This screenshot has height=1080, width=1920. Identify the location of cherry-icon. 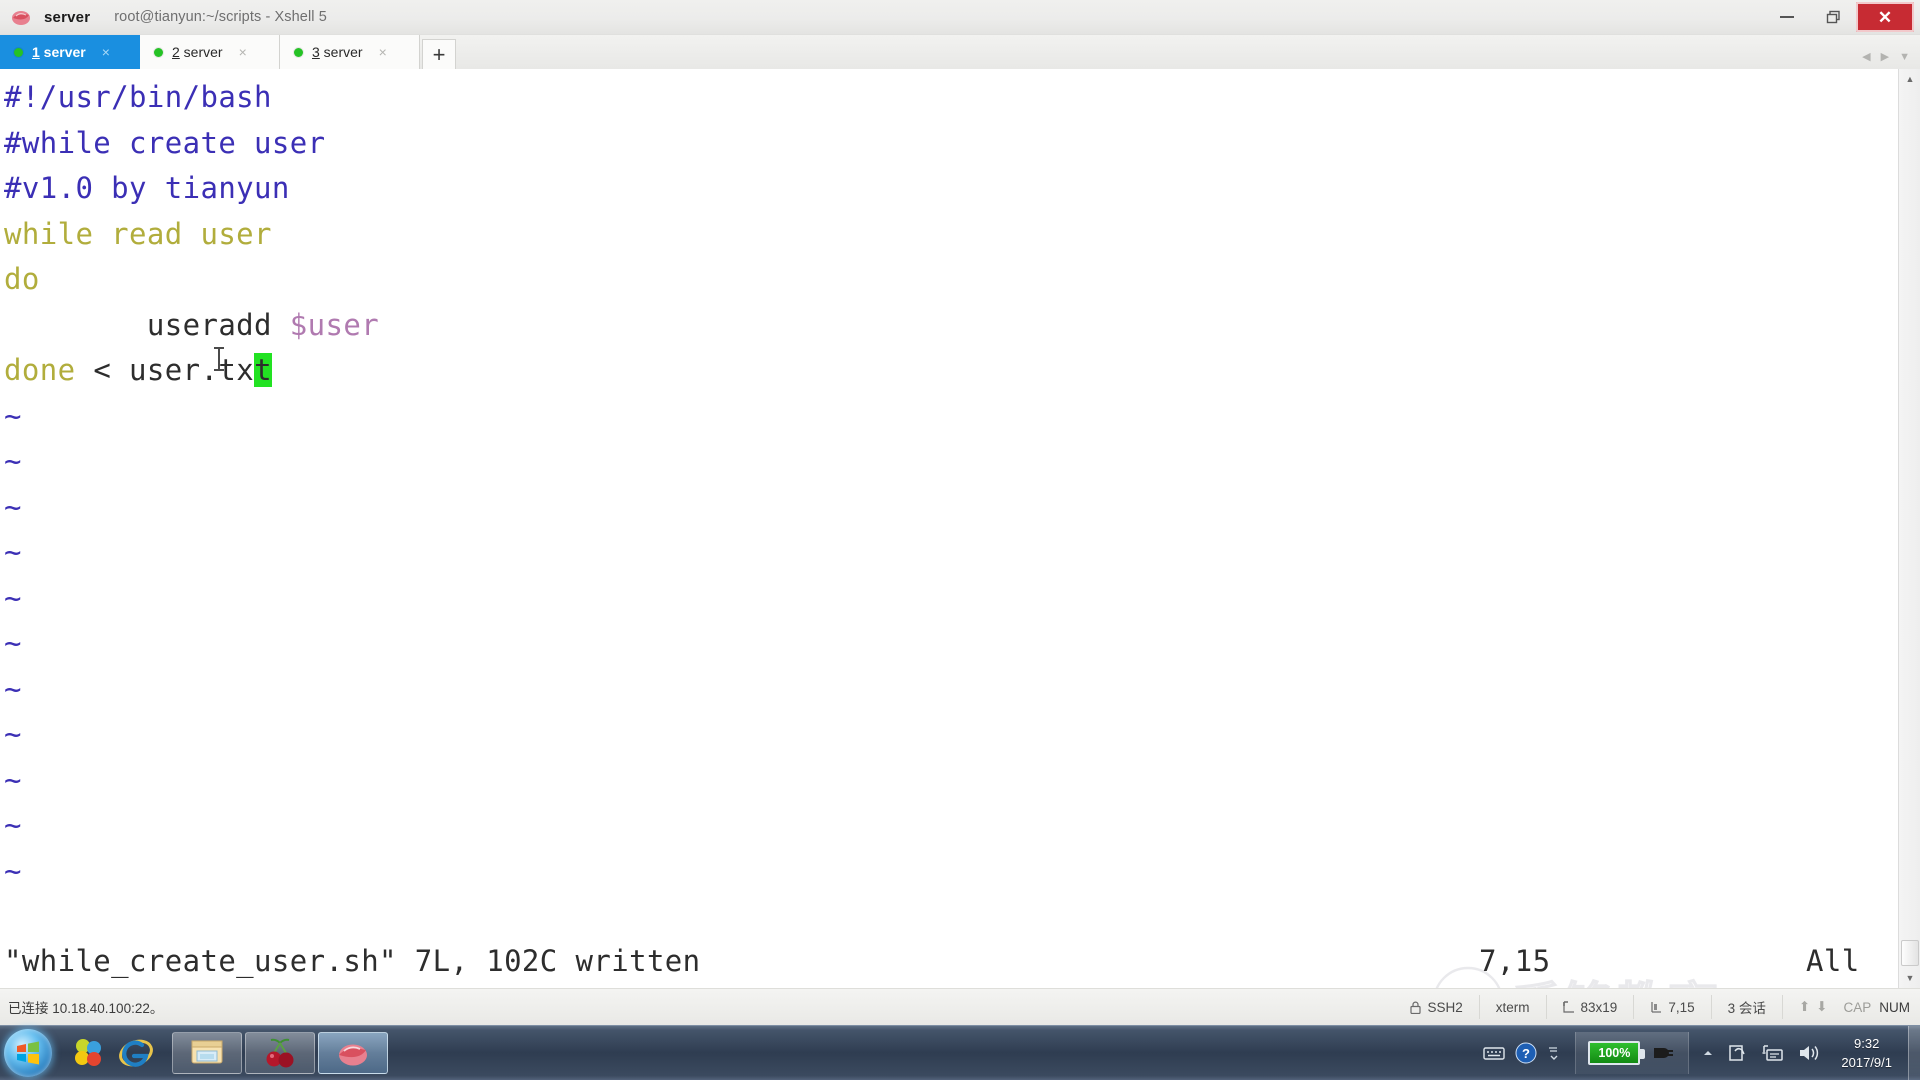
(280, 1053).